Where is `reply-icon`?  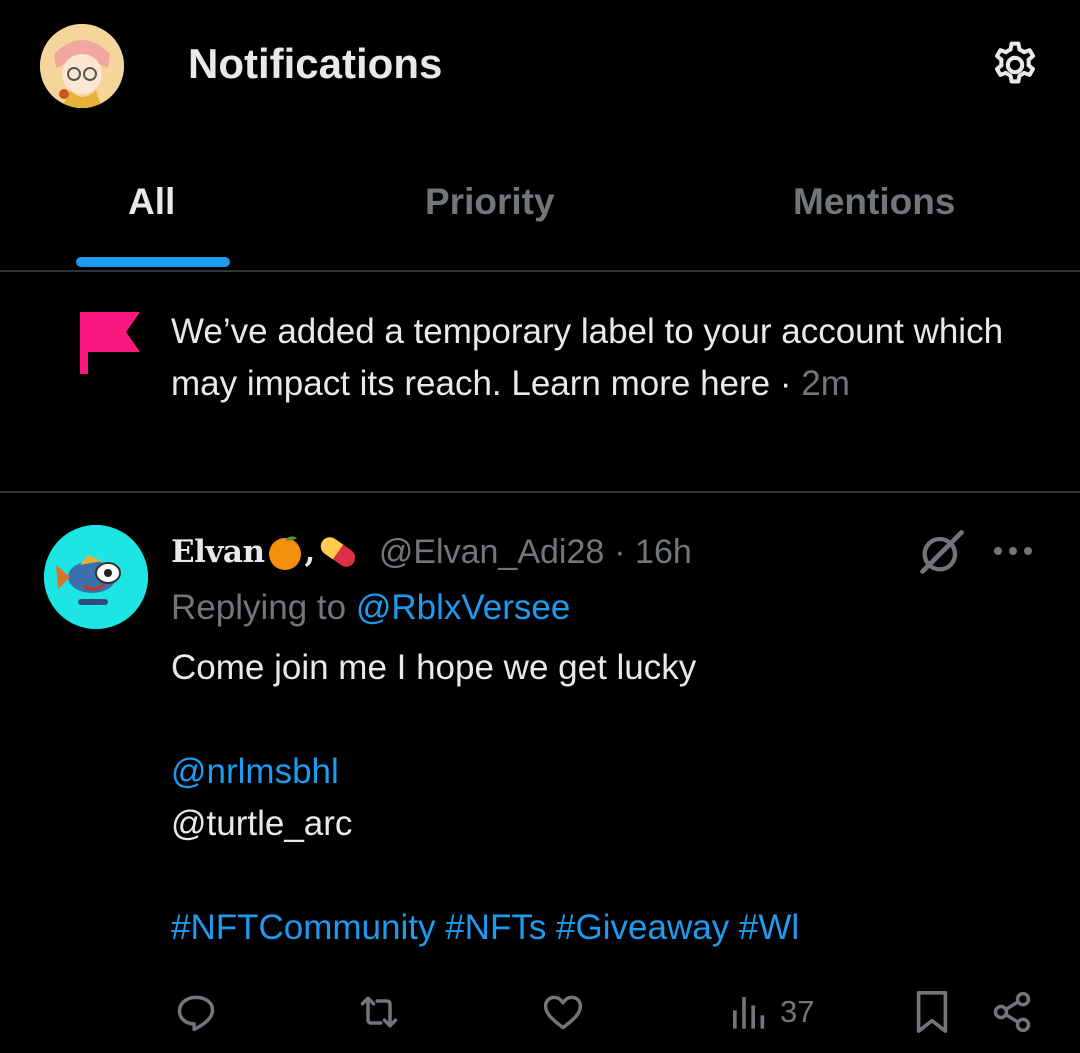 reply-icon is located at coordinates (196, 1013).